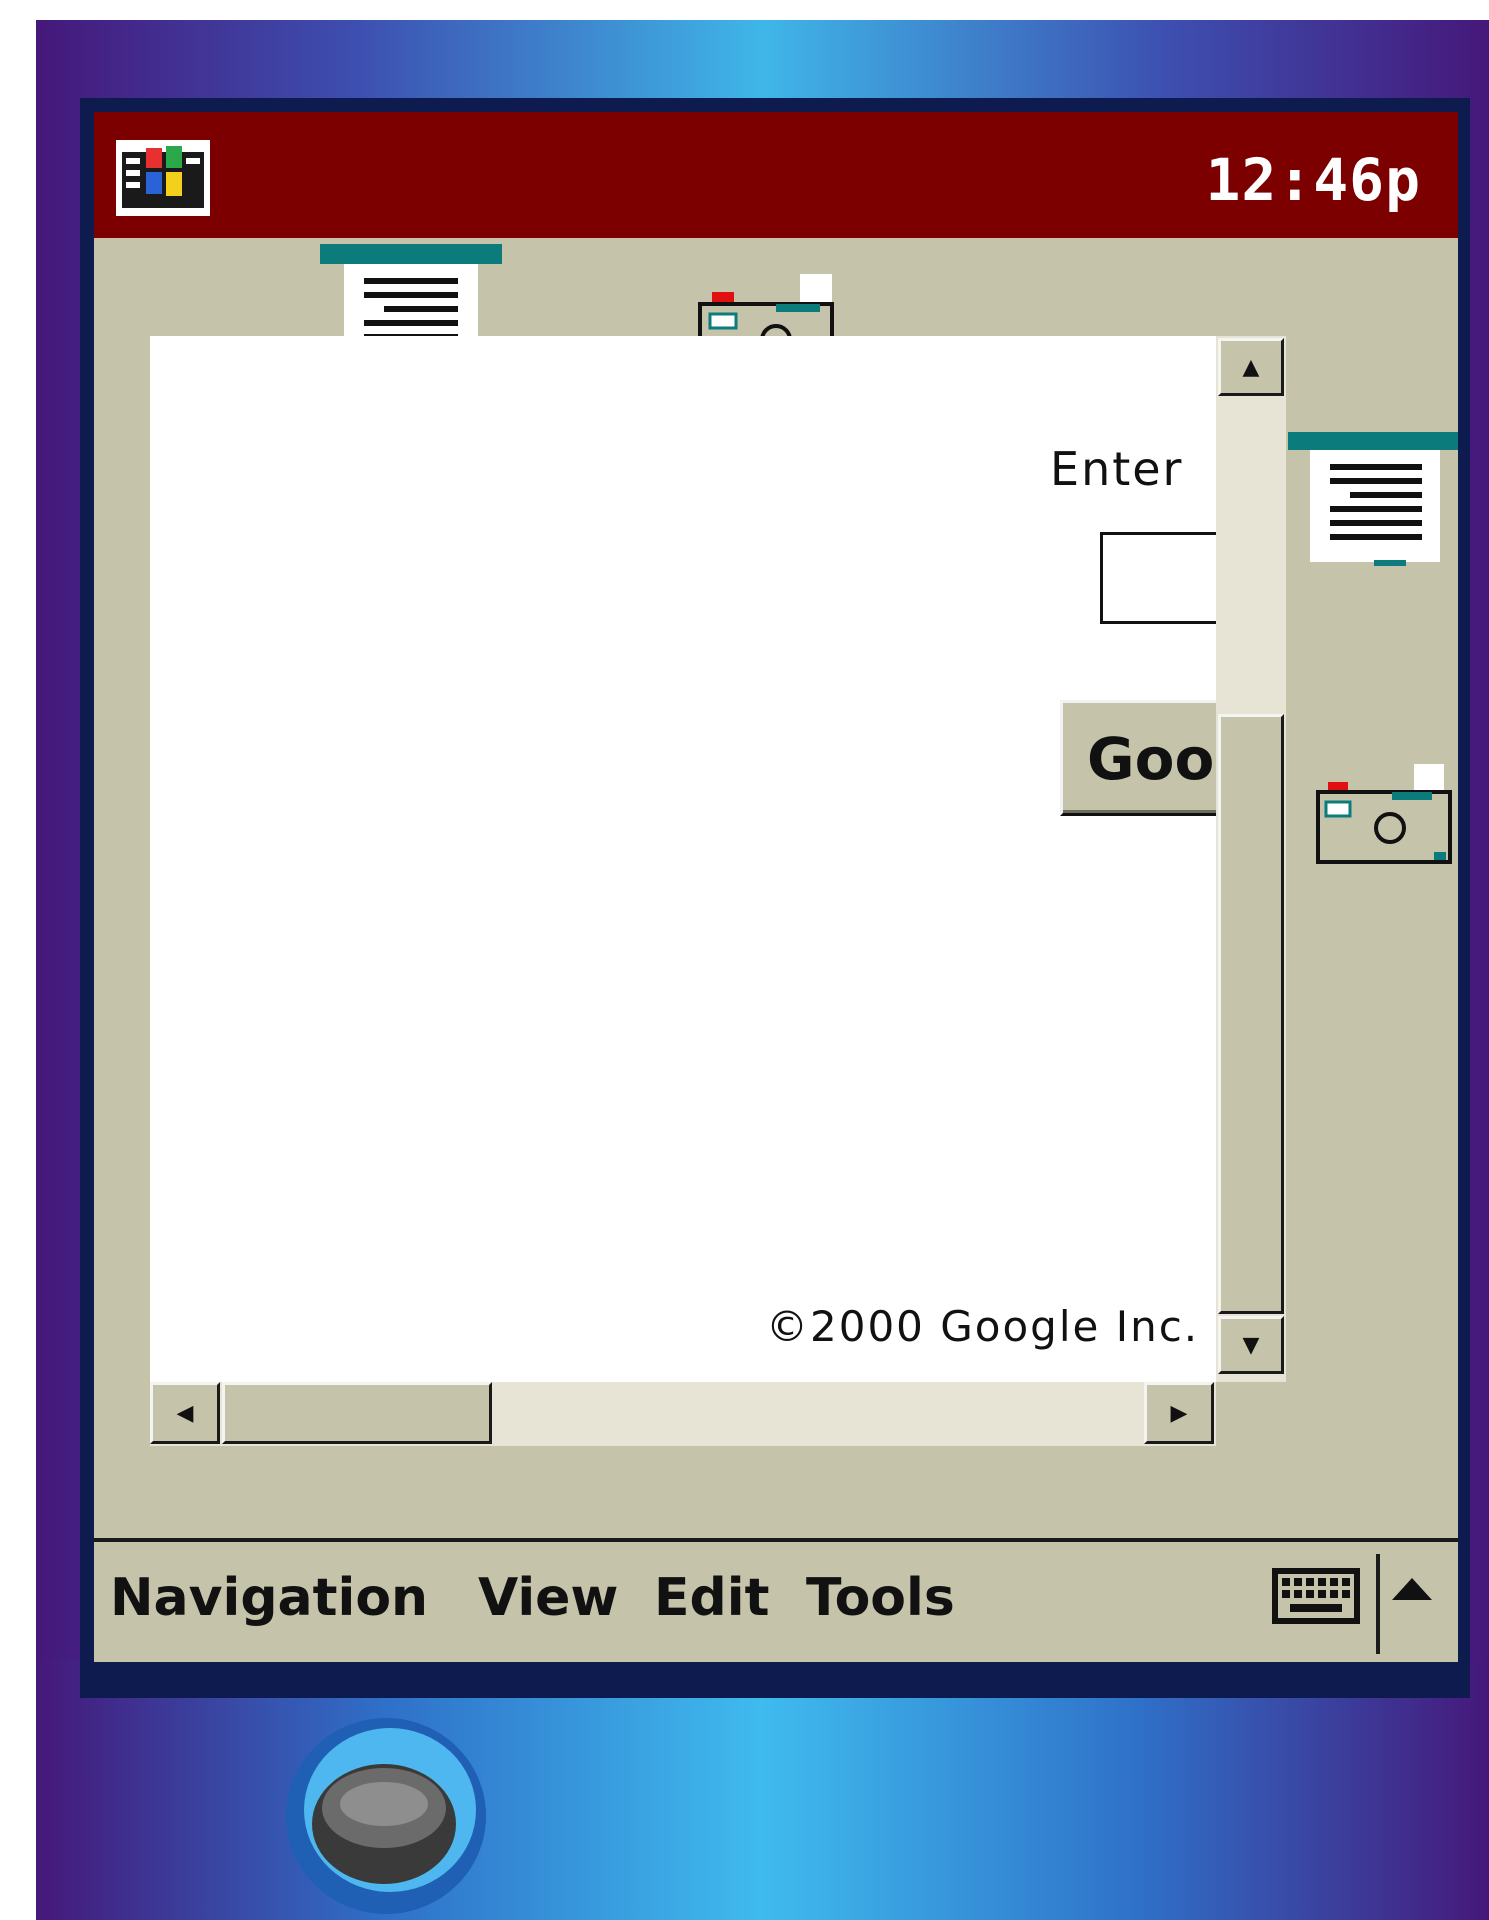 This screenshot has width=1489, height=1920. Describe the element at coordinates (1378, 1604) in the screenshot. I see `menubar-separator` at that location.